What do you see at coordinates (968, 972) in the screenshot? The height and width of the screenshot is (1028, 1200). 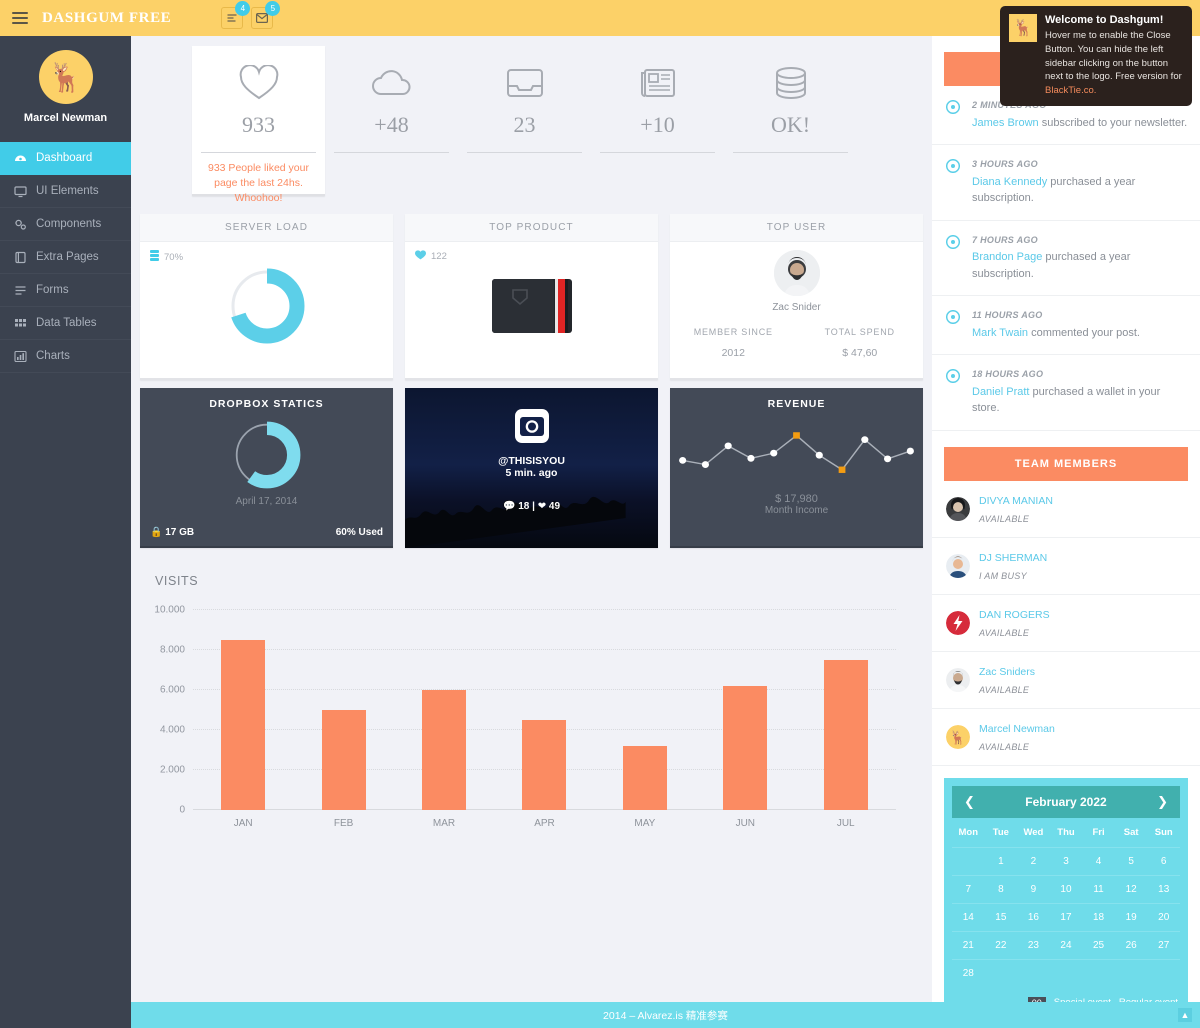 I see `calendar-day: 28` at bounding box center [968, 972].